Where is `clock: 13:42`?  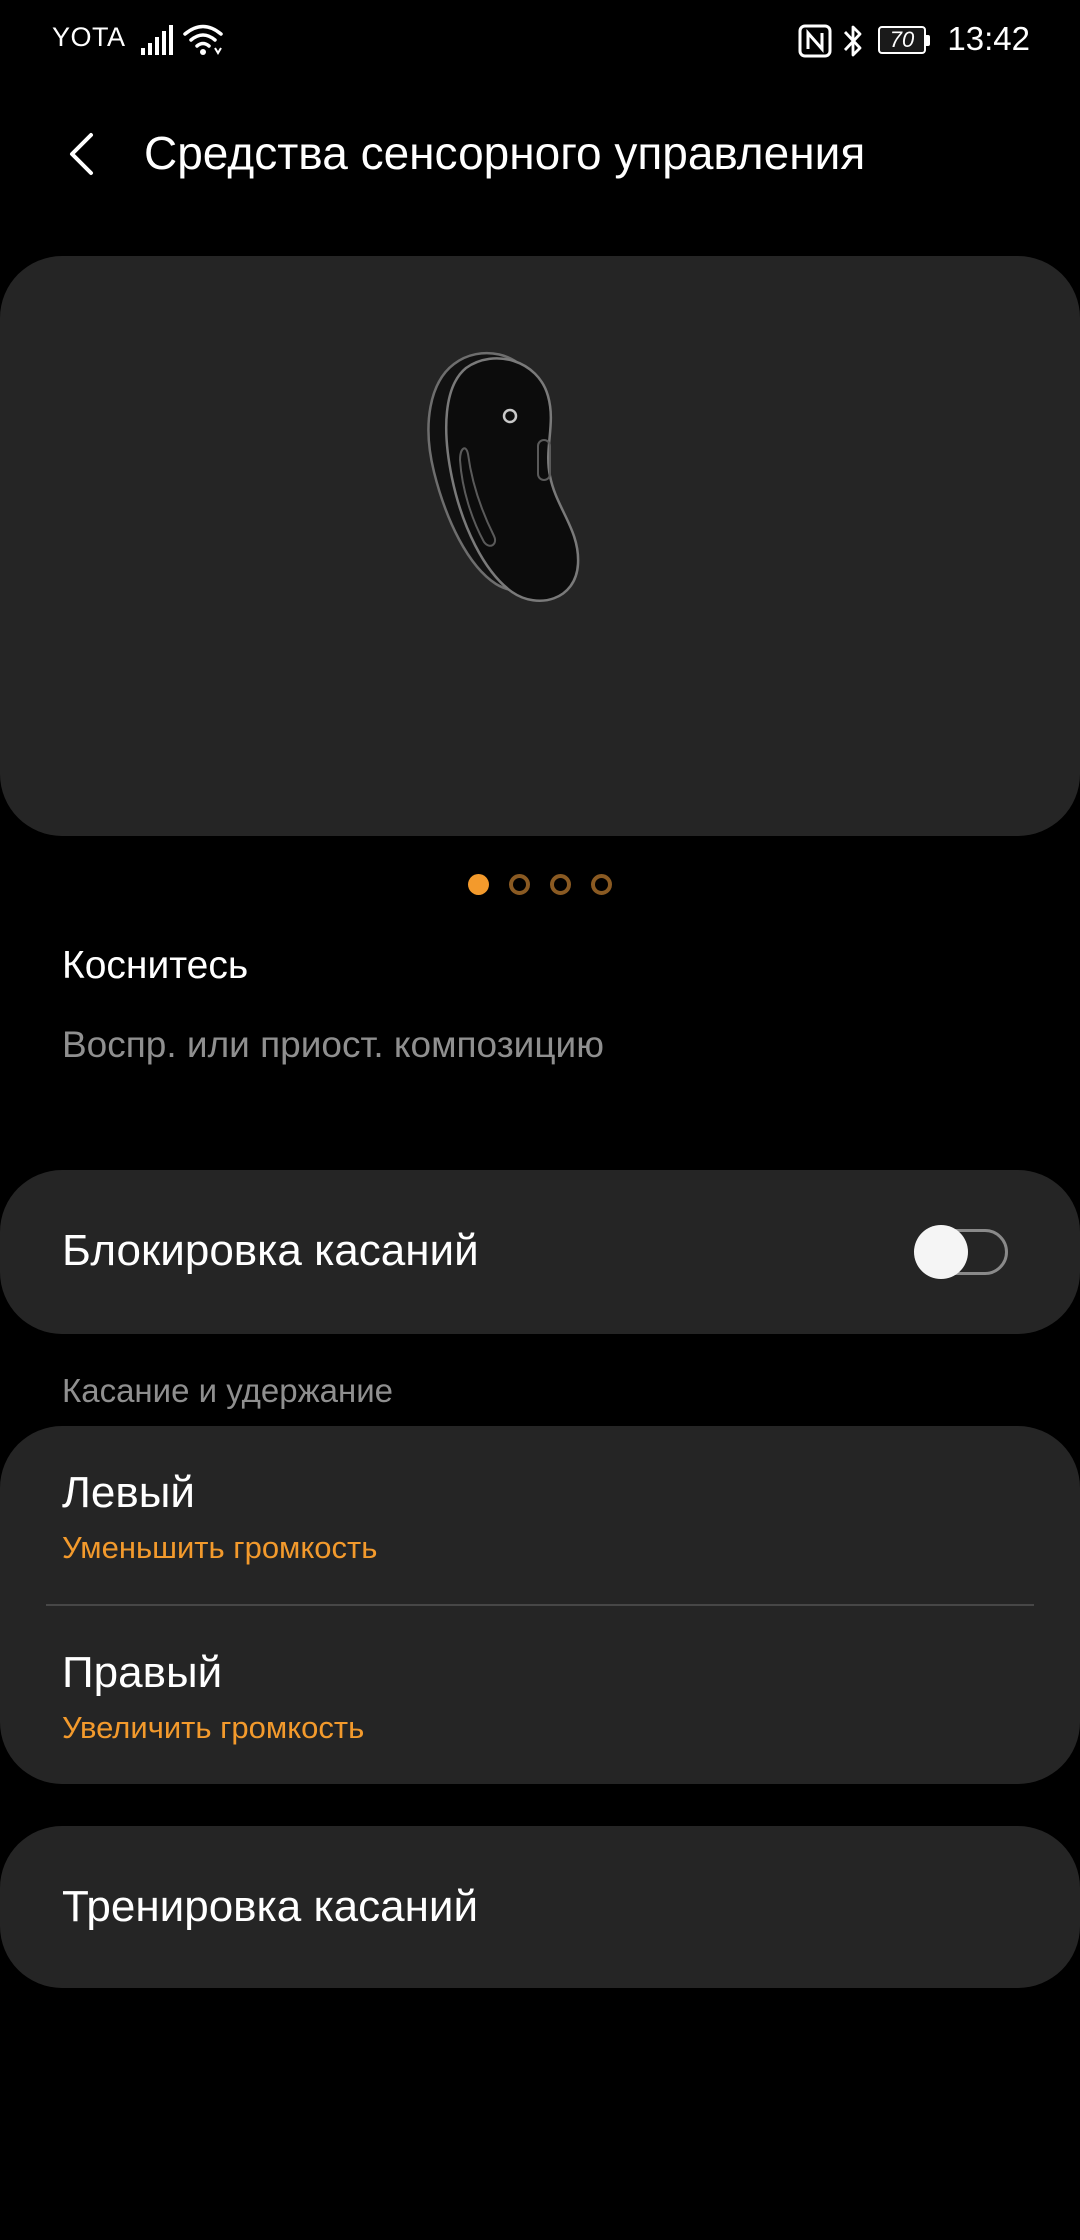
clock: 13:42 is located at coordinates (988, 38).